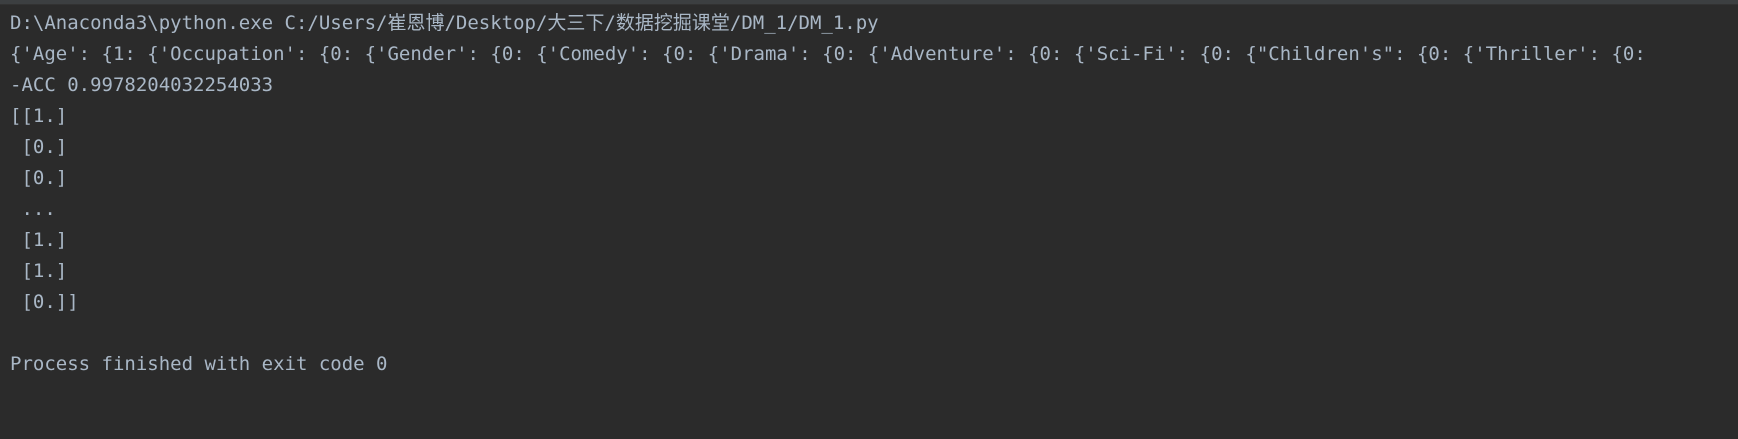 This screenshot has width=1738, height=439. I want to click on console-array-line: [[1.], so click(39, 116).